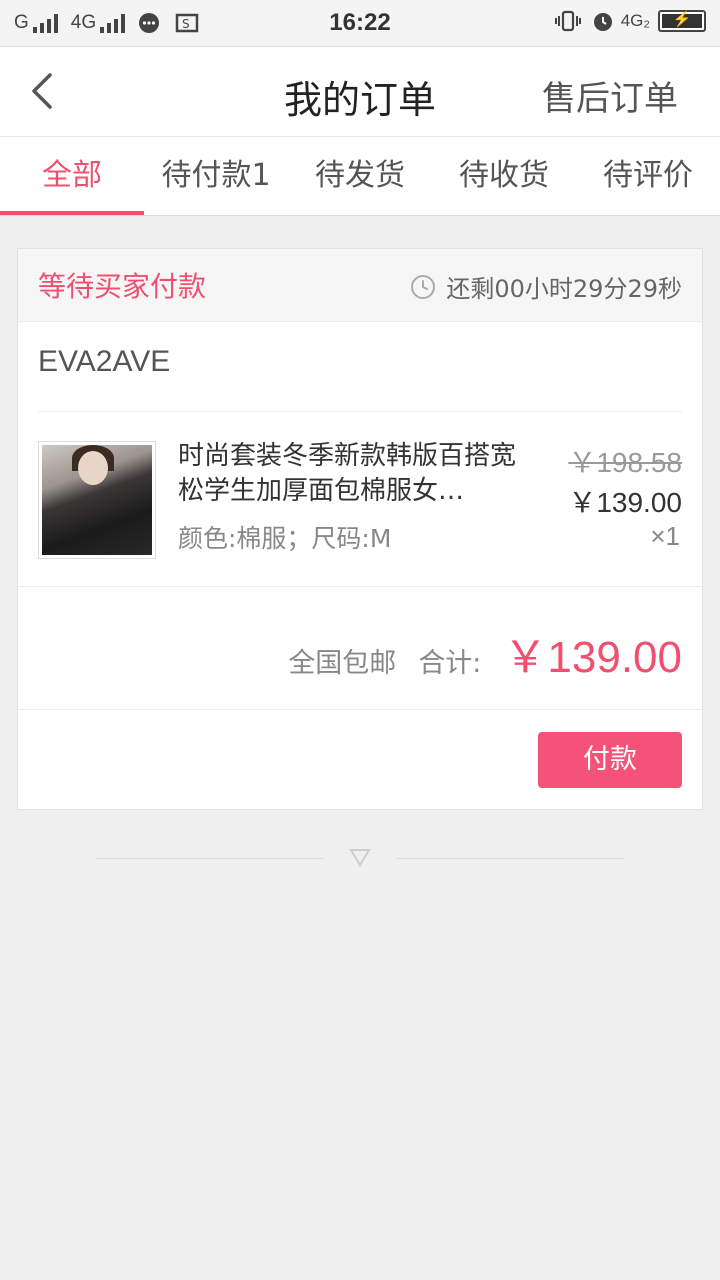  What do you see at coordinates (485, 653) in the screenshot?
I see `order-total-row: 全国包邮 合计: ￥139.00` at bounding box center [485, 653].